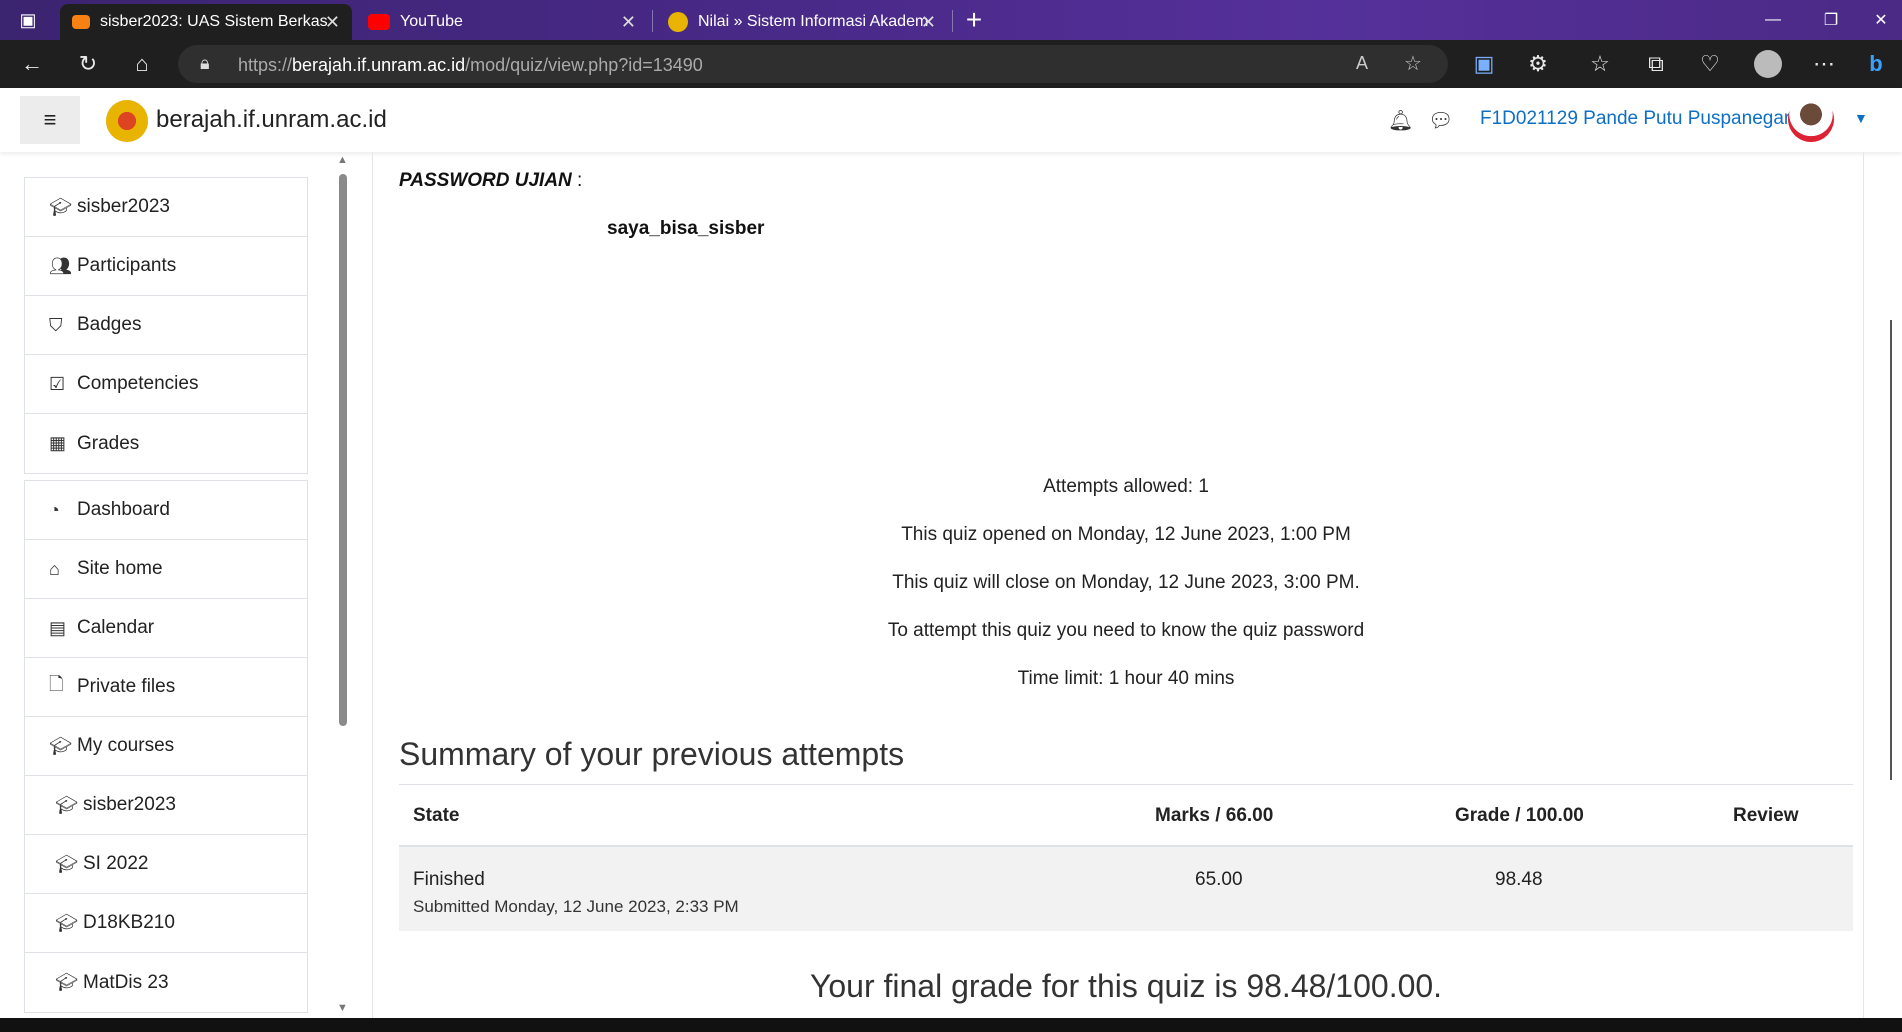  Describe the element at coordinates (1413, 63) in the screenshot. I see `favorite-star-icon: ☆` at that location.